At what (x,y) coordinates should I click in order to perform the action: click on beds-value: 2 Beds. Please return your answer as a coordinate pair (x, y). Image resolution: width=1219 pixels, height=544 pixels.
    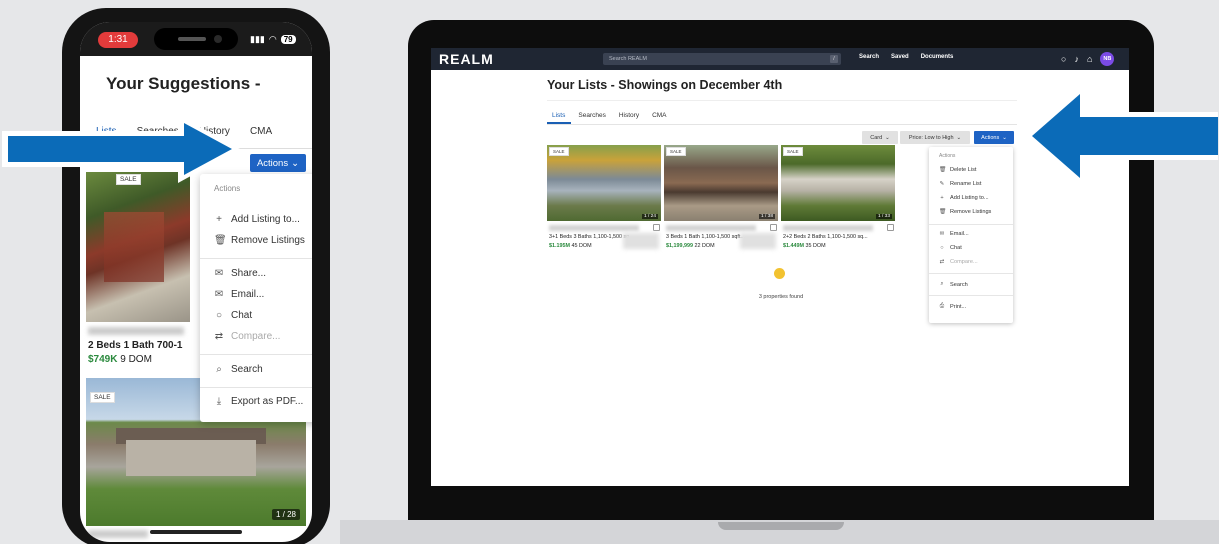
    Looking at the image, I should click on (104, 345).